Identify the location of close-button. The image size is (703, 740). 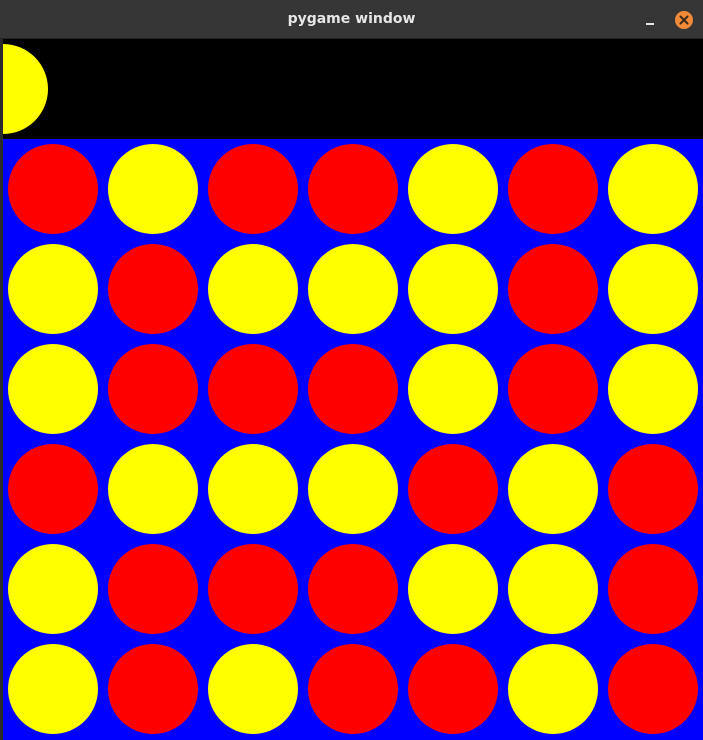
(684, 20).